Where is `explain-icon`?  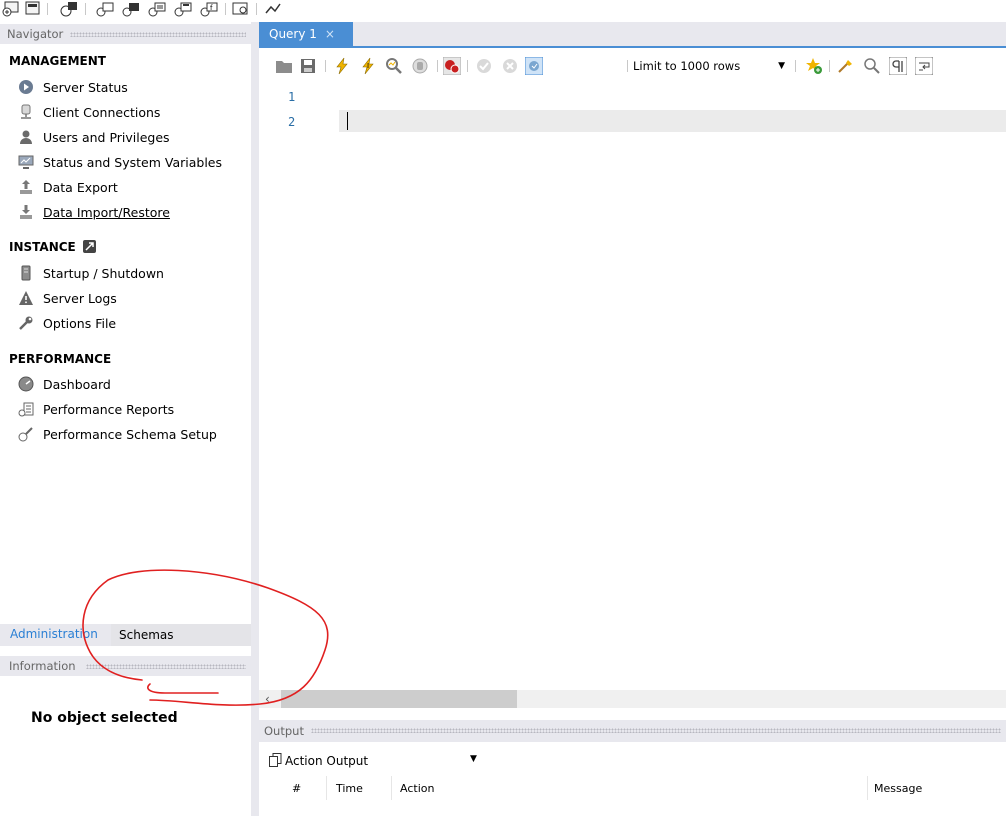 explain-icon is located at coordinates (394, 66).